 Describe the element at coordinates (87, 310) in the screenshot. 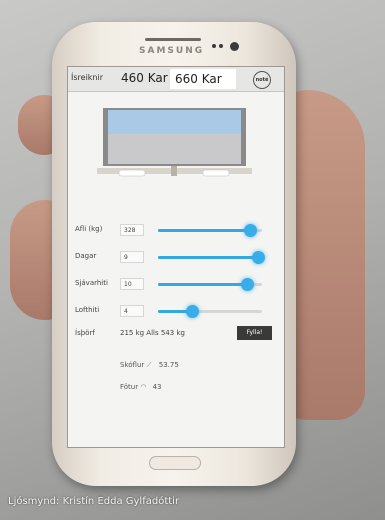

I see `lofthiti-label: Lofthiti` at that location.